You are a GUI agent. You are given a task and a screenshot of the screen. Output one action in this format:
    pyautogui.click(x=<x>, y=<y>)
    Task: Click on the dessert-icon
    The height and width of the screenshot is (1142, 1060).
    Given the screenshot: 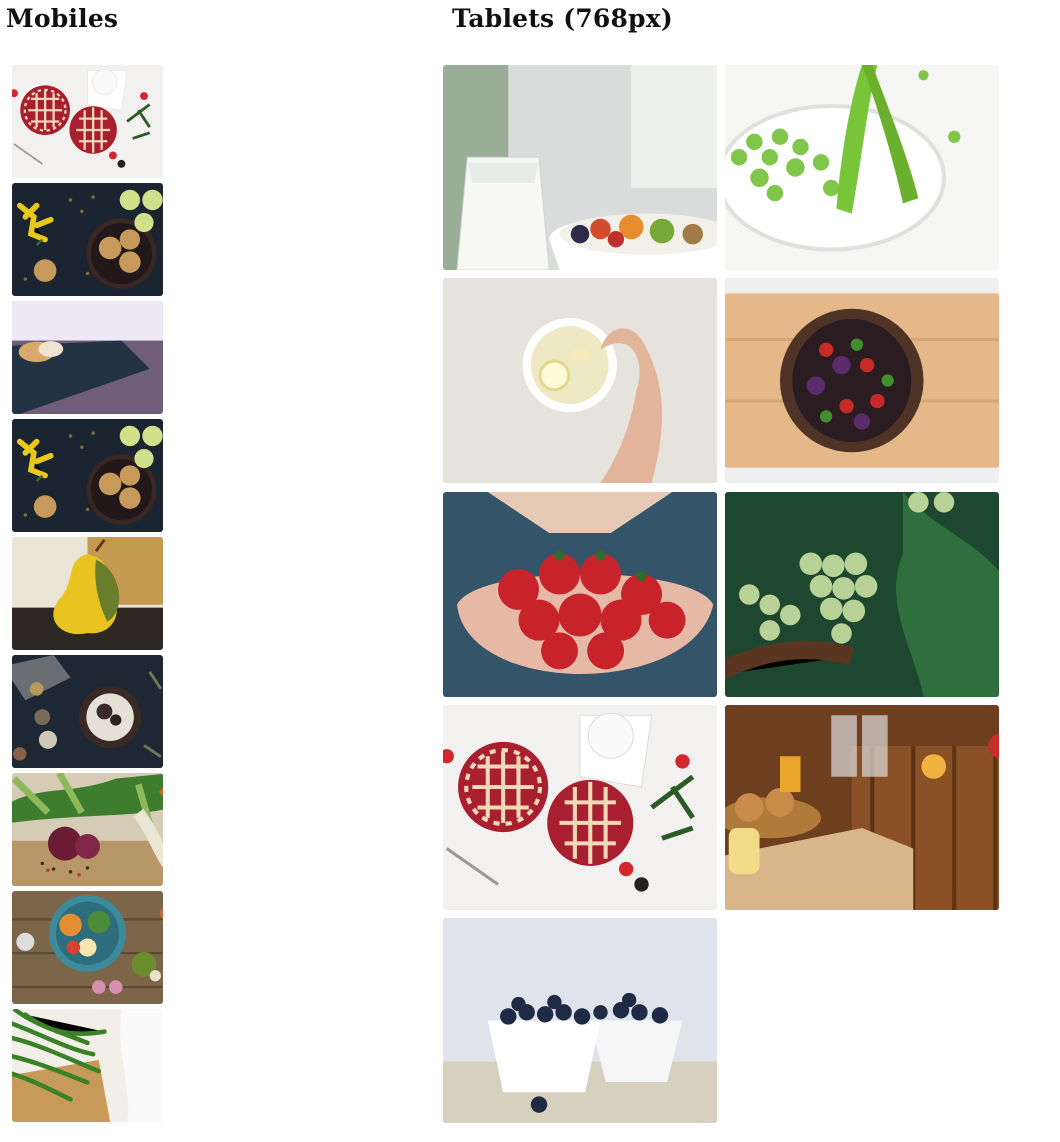 What is the action you would take?
    pyautogui.click(x=87, y=357)
    